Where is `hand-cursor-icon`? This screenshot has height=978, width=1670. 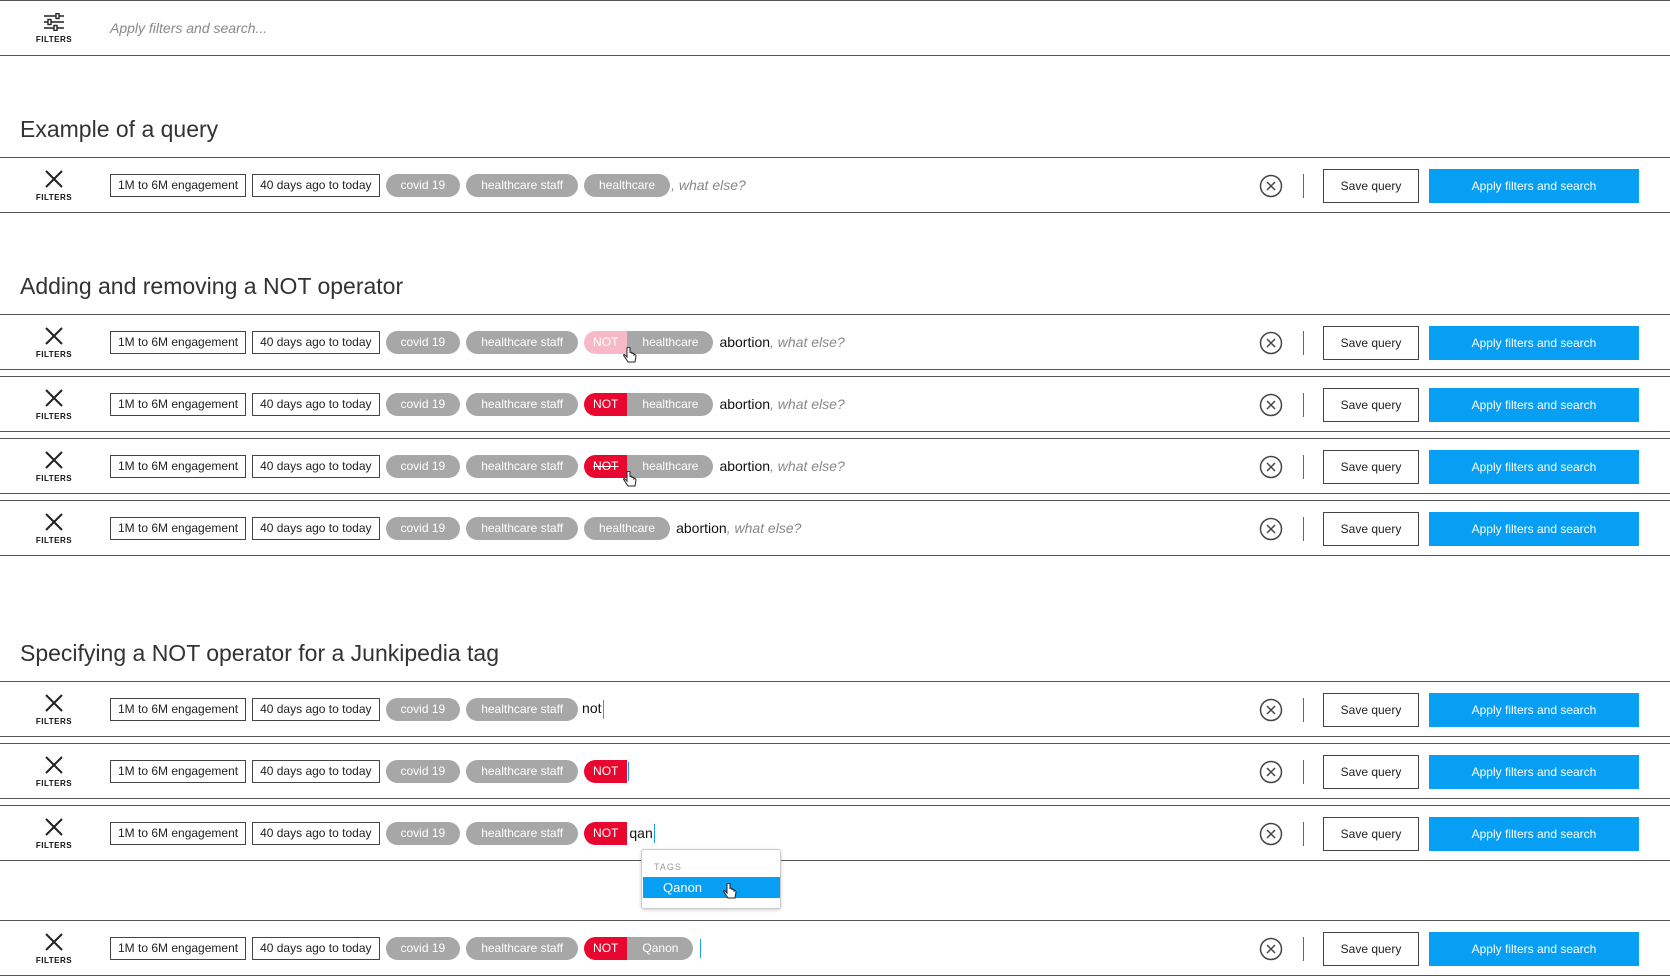
hand-cursor-icon is located at coordinates (630, 355).